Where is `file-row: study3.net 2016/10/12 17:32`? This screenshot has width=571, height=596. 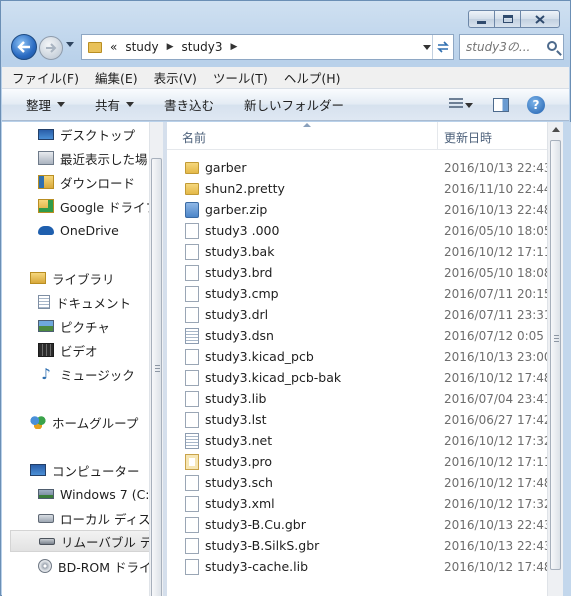
file-row: study3.net 2016/10/12 17:32 is located at coordinates (357, 440).